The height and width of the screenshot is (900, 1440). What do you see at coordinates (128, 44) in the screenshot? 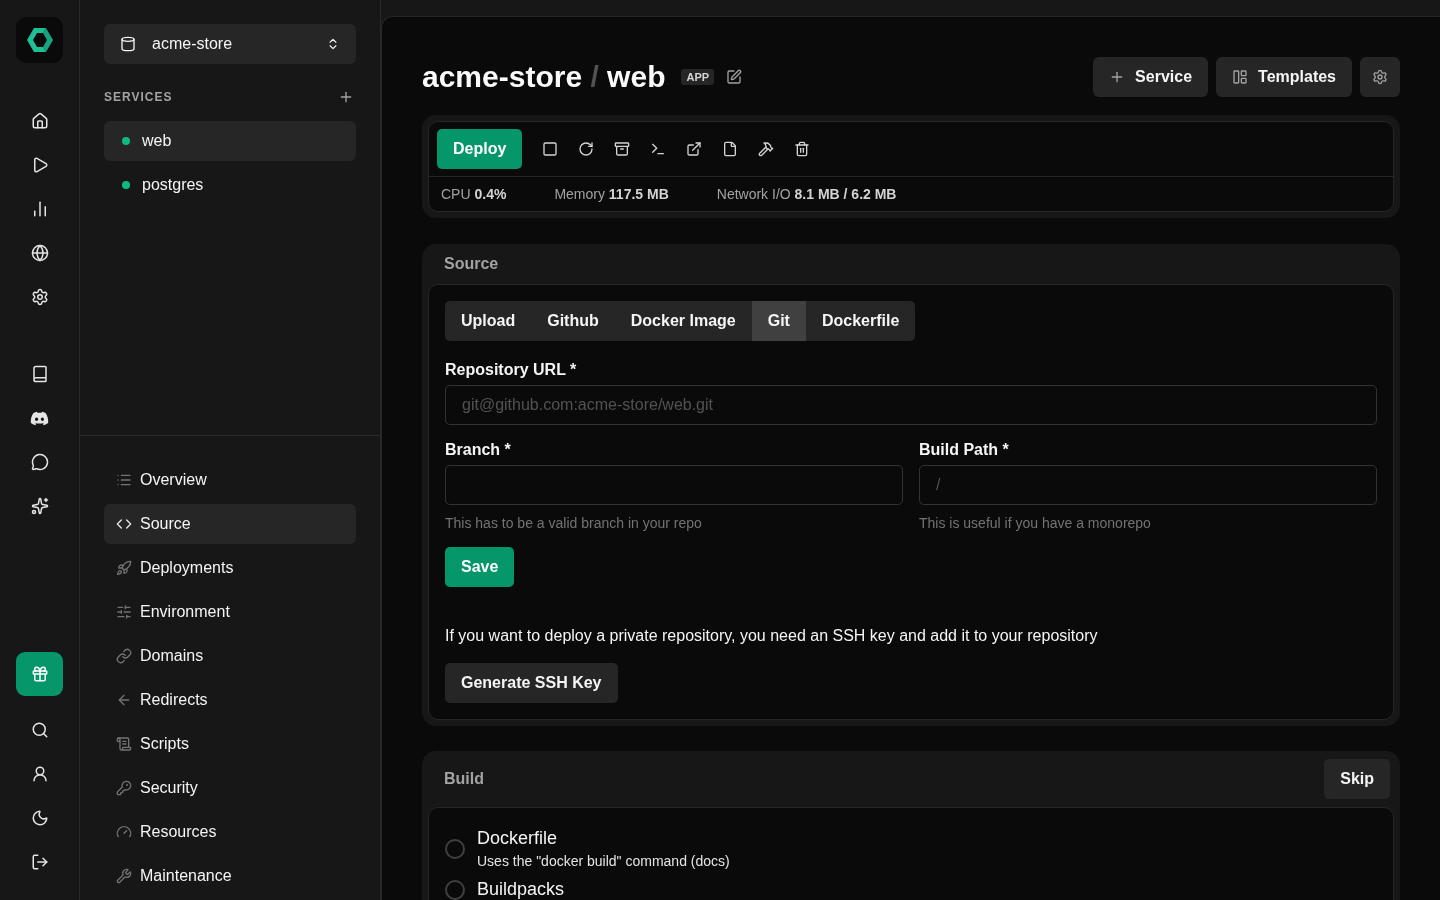
I see `database-icon` at bounding box center [128, 44].